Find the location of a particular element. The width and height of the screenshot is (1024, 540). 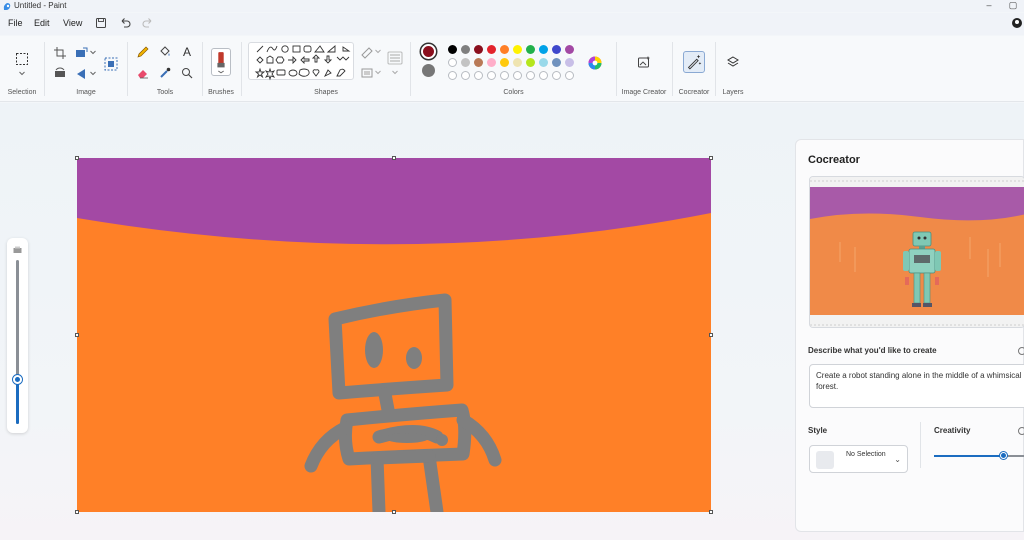

stroke-size-icon is located at coordinates (395, 58).